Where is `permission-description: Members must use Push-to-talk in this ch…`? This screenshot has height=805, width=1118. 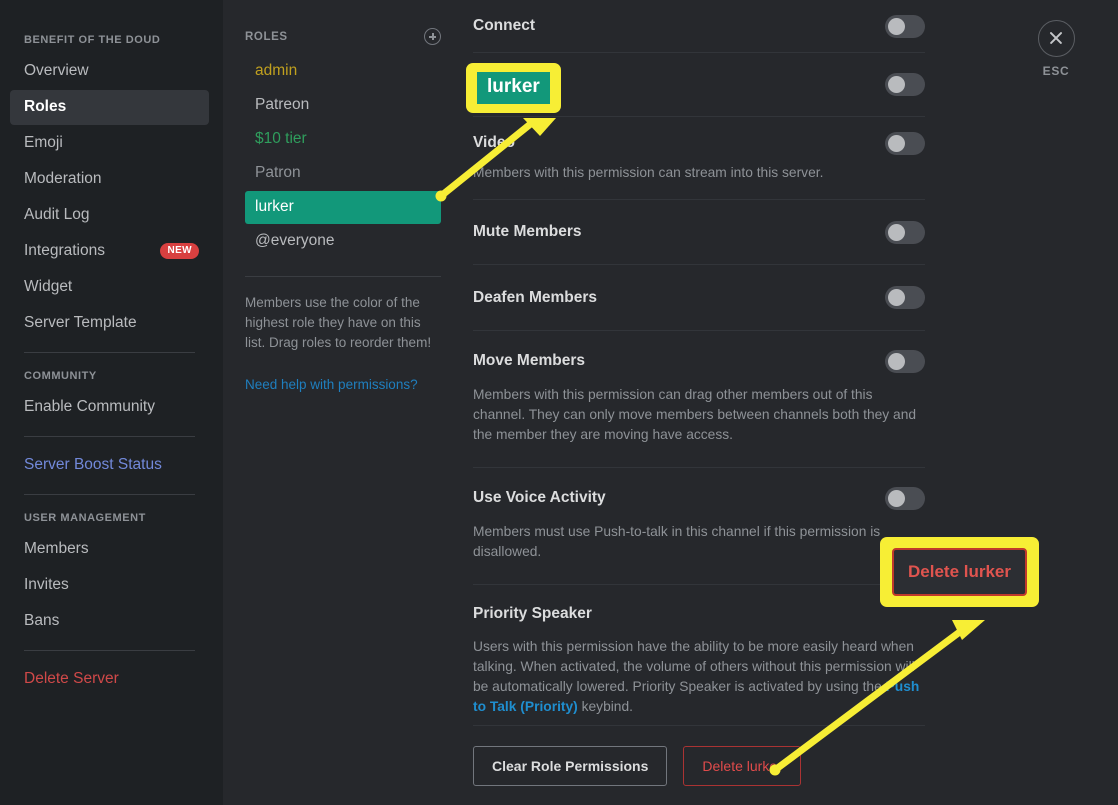 permission-description: Members must use Push-to-talk in this ch… is located at coordinates (677, 541).